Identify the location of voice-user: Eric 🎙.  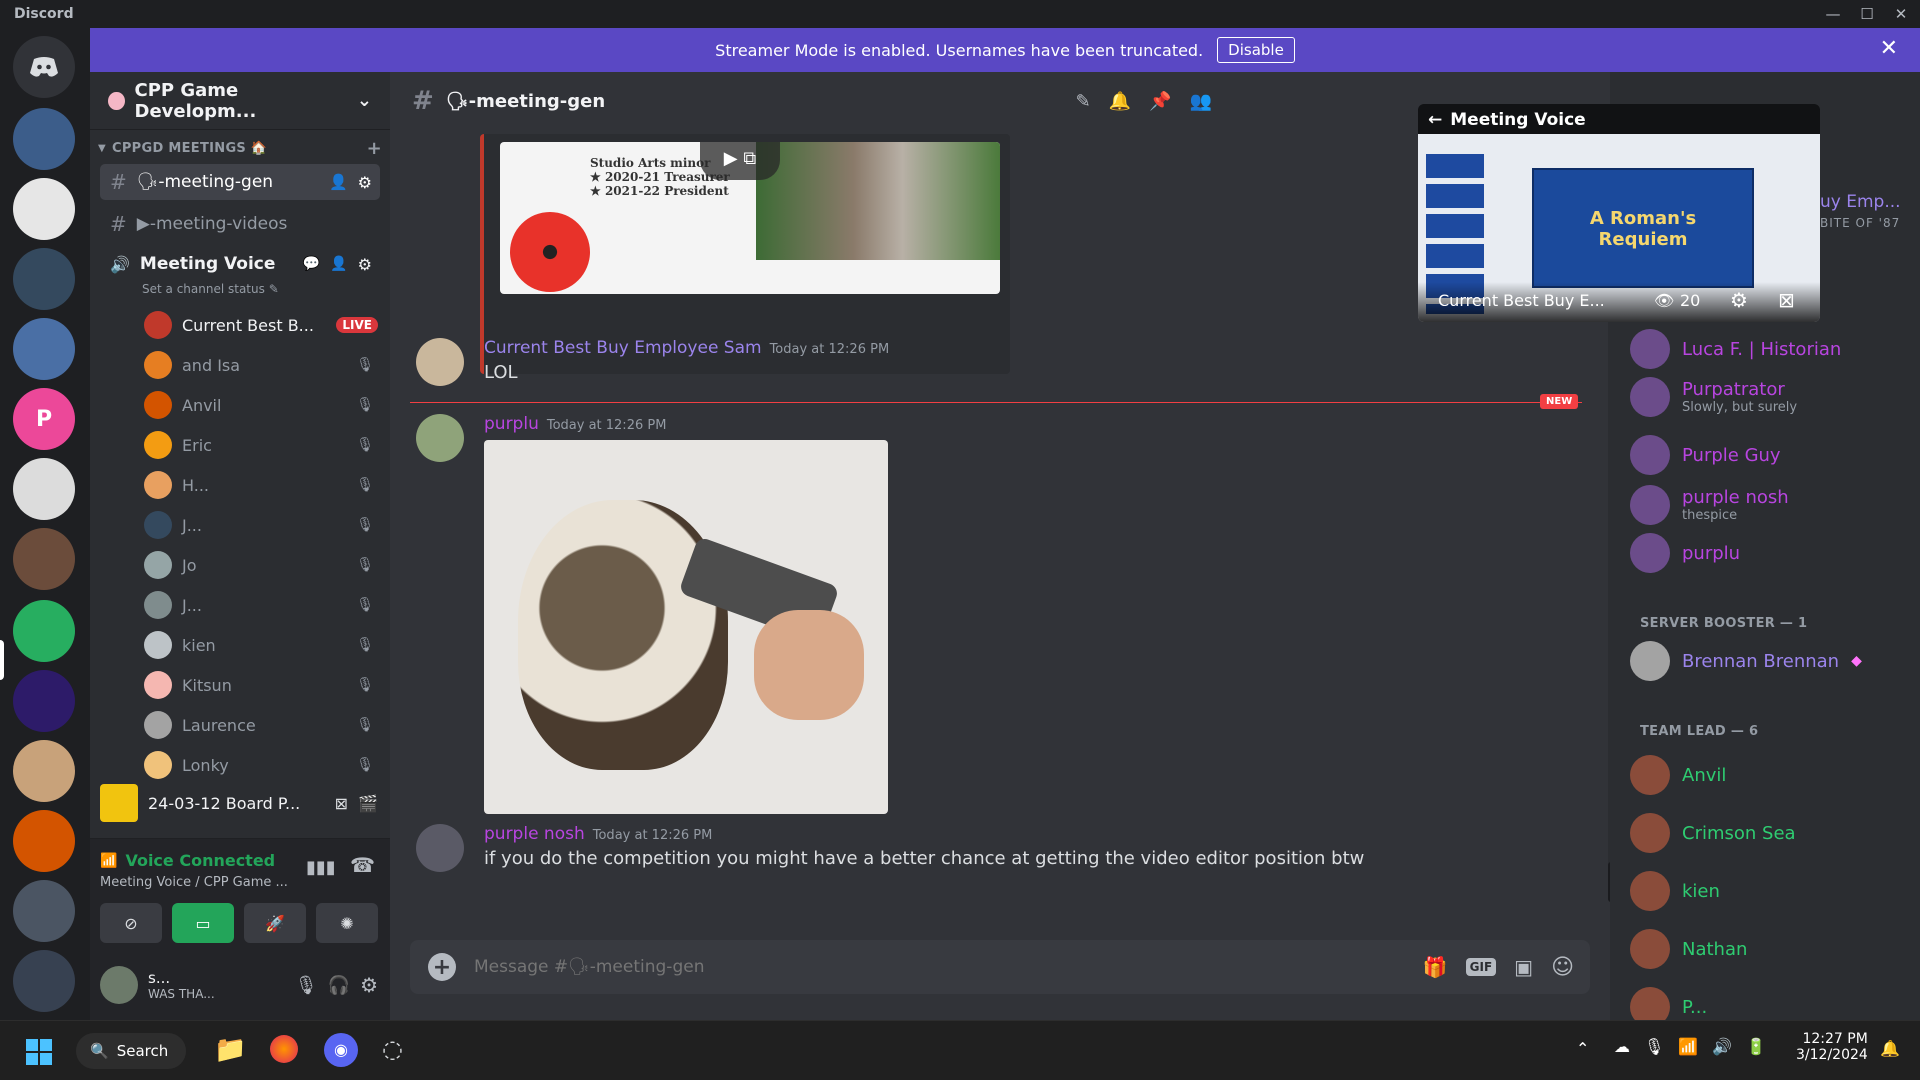
(264, 445).